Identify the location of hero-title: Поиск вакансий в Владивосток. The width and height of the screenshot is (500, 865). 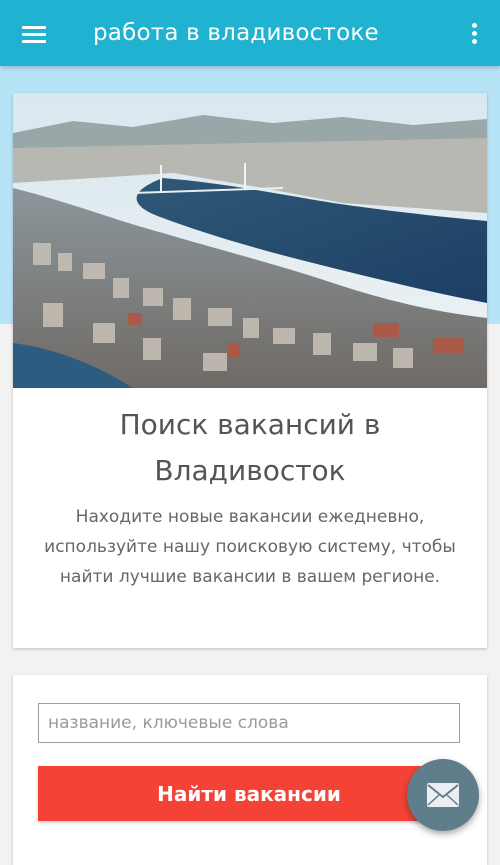
(250, 447).